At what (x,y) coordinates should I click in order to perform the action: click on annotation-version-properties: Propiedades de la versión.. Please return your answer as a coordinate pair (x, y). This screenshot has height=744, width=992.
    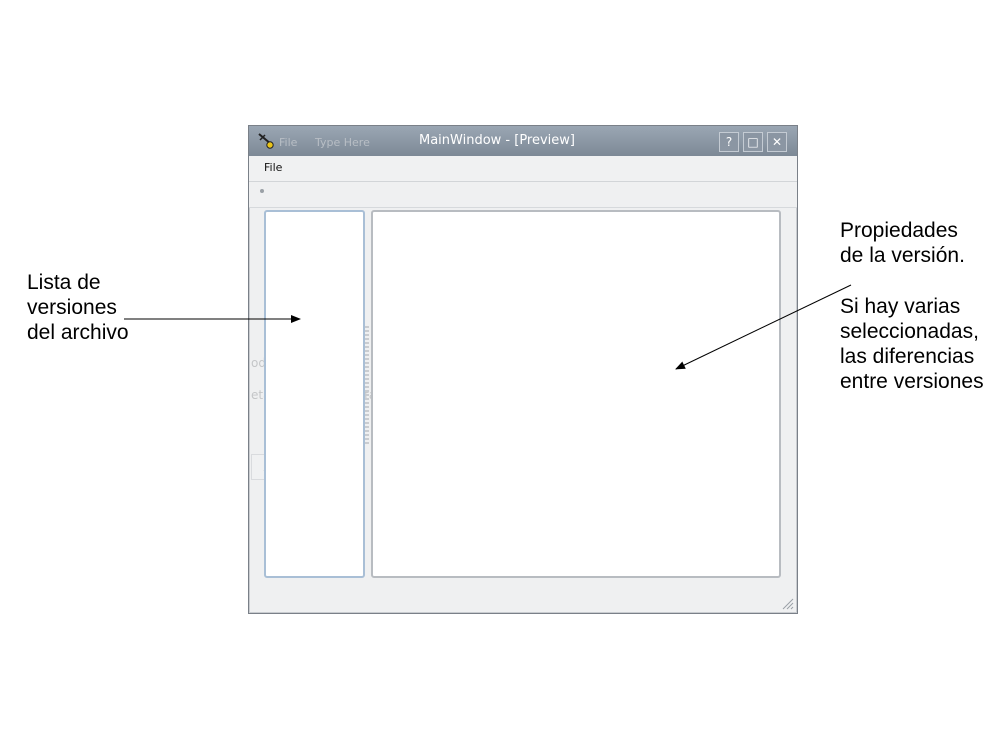
    Looking at the image, I should click on (915, 243).